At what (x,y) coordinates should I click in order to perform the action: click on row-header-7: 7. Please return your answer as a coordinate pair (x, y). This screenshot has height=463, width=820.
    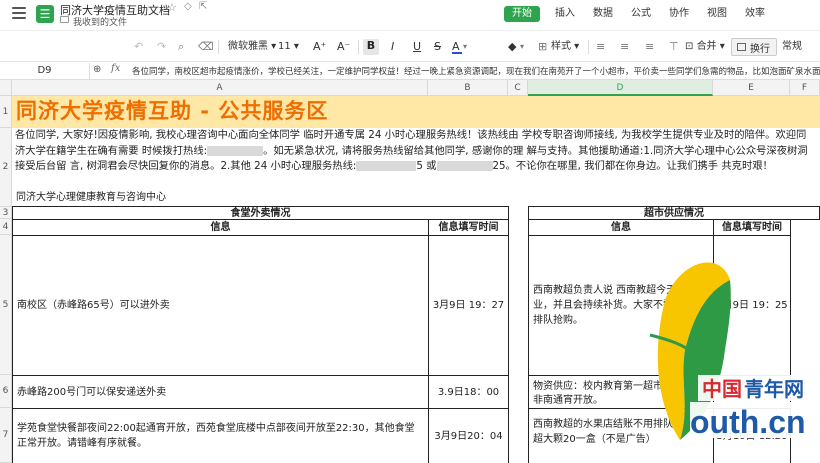
    Looking at the image, I should click on (6, 435).